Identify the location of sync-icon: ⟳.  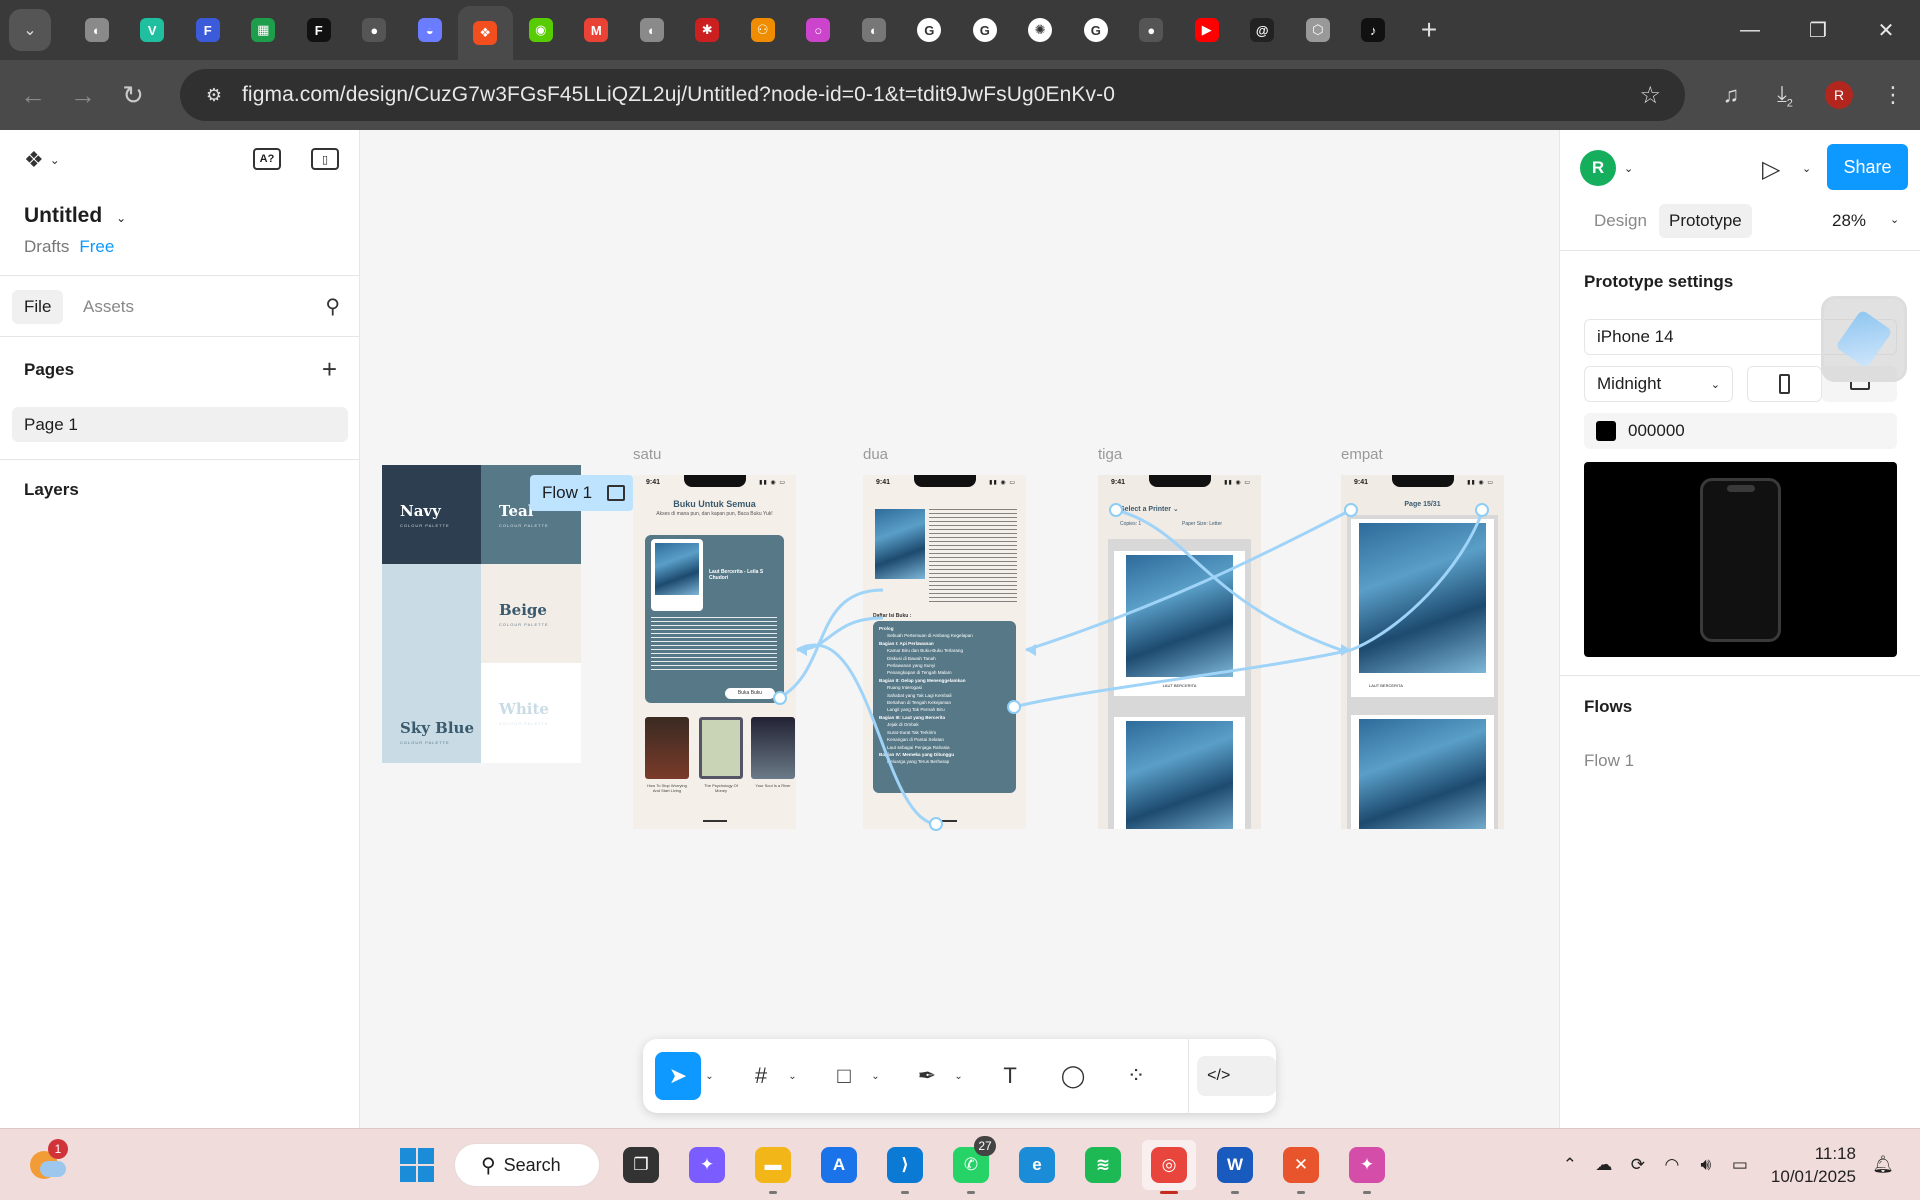
(1638, 1165).